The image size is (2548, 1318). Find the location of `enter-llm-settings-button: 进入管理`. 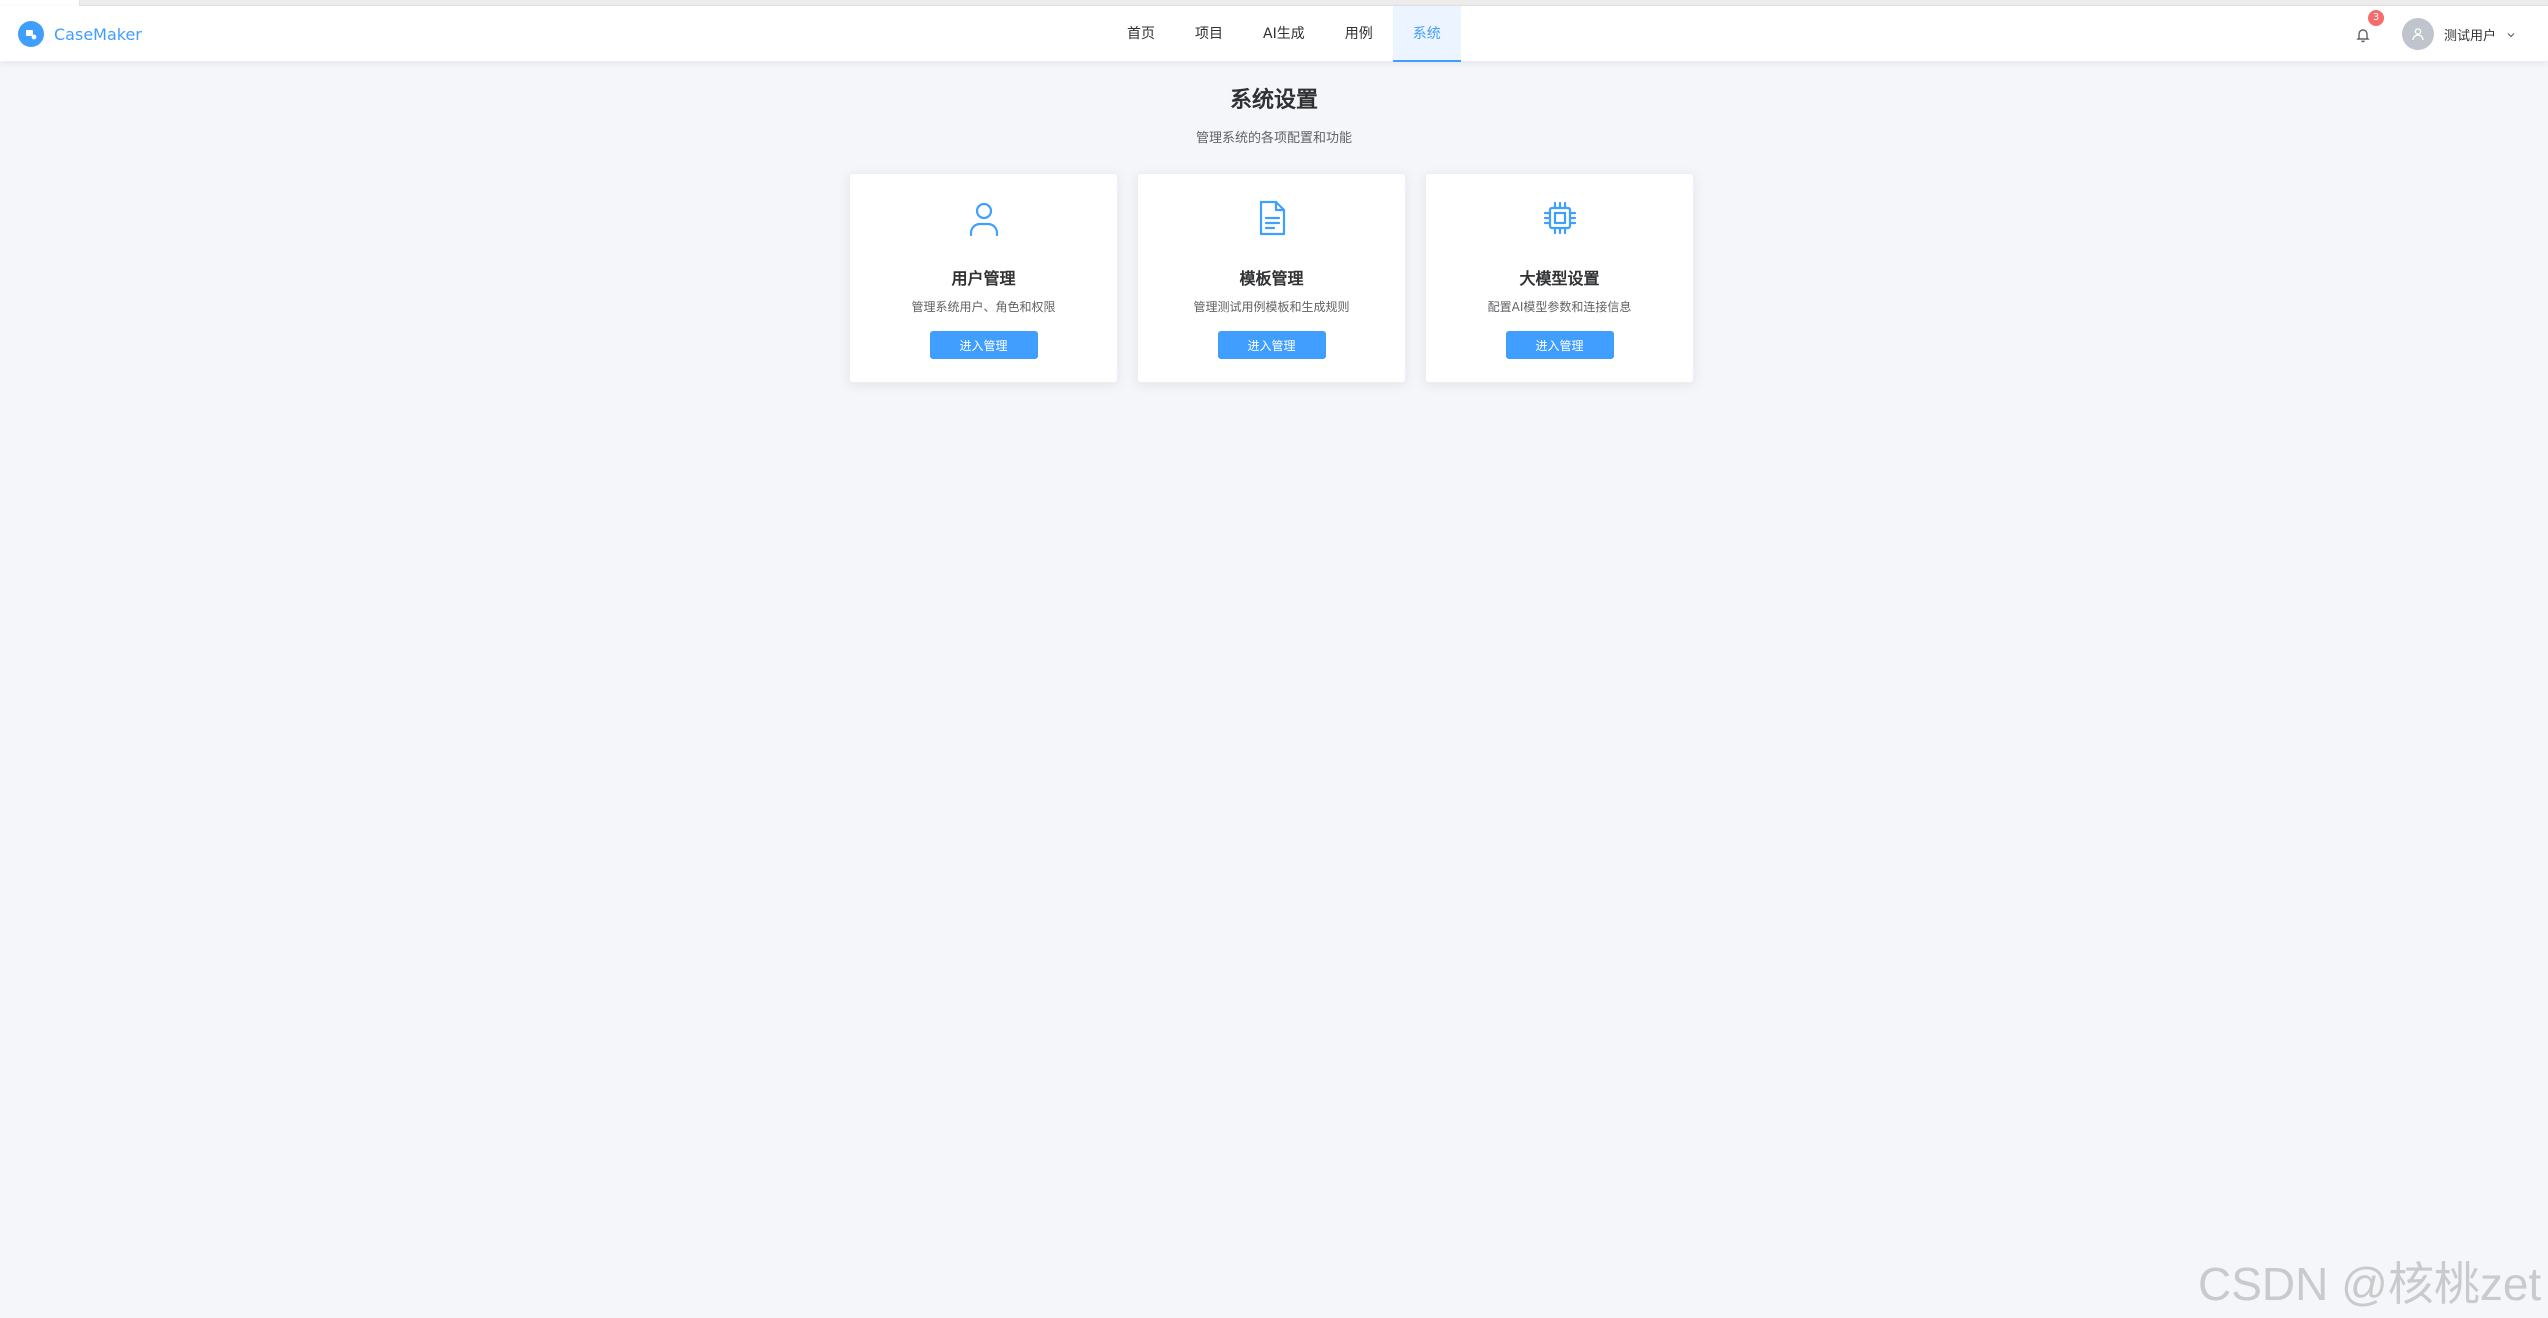

enter-llm-settings-button: 进入管理 is located at coordinates (1559, 345).